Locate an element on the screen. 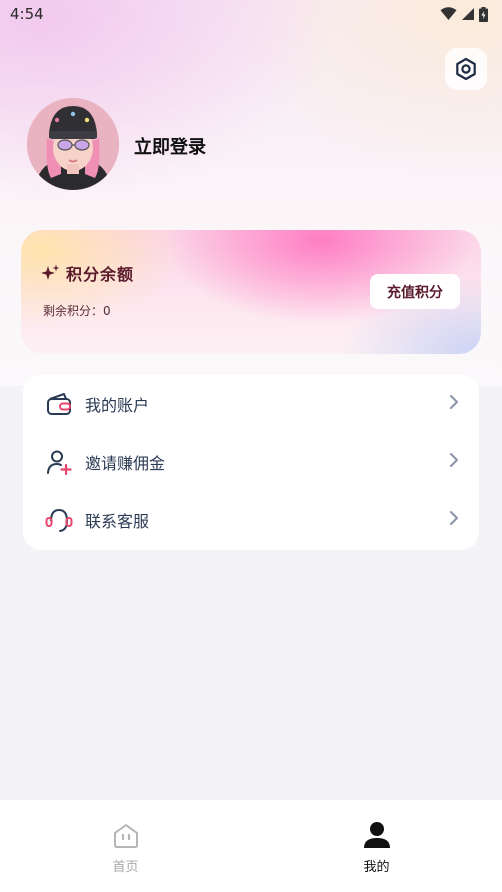  login-link: 立即登录 is located at coordinates (170, 146).